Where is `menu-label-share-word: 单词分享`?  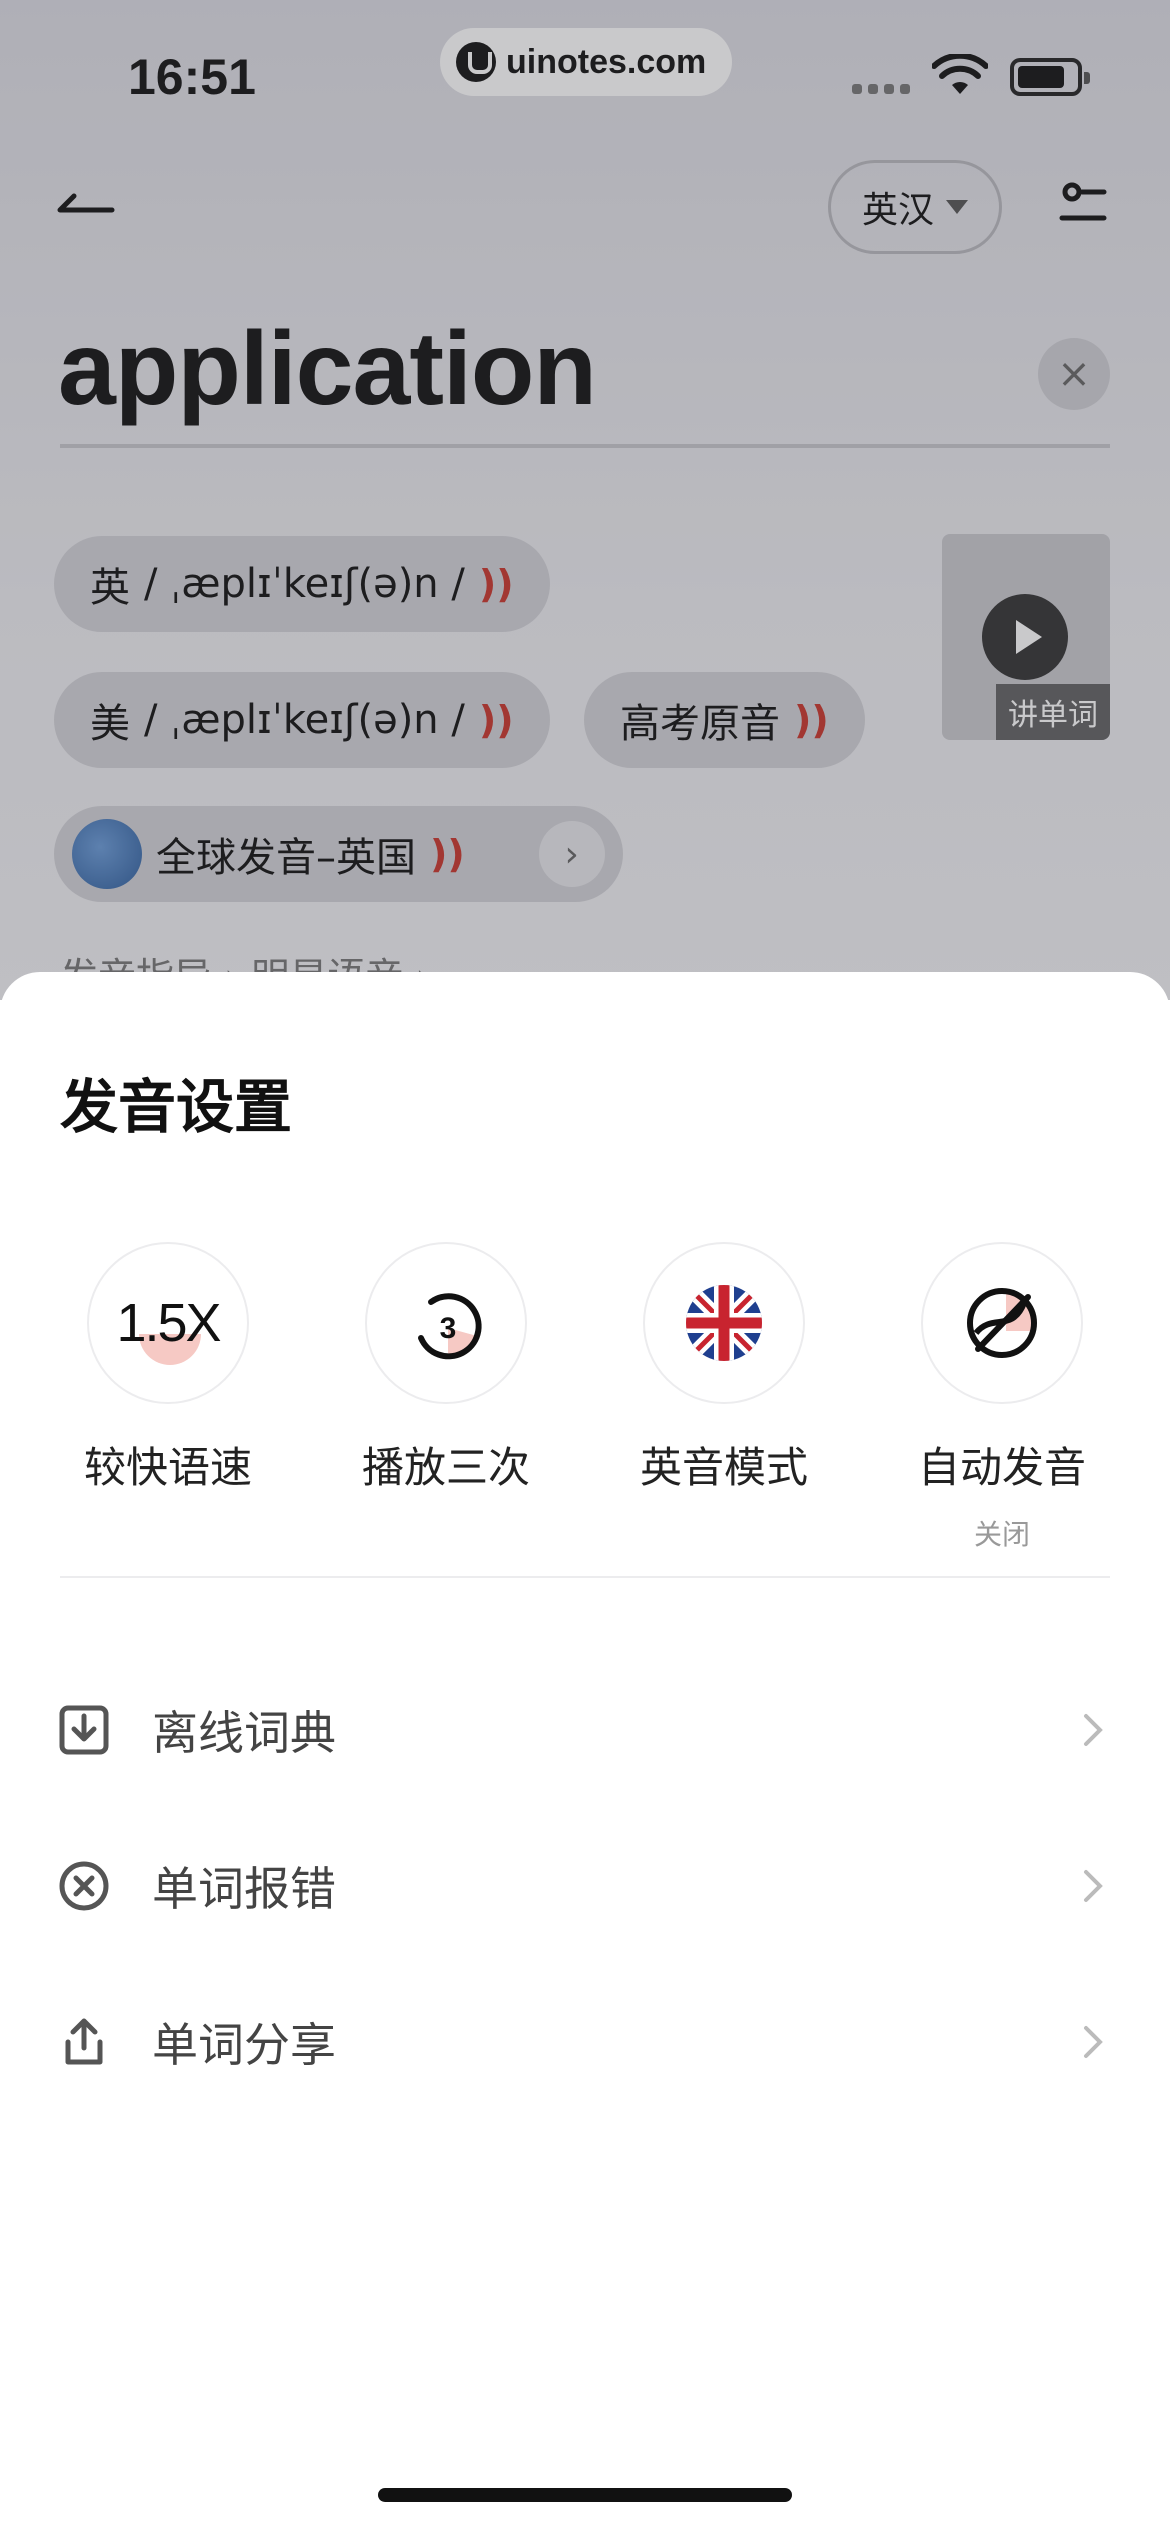
menu-label-share-word: 单词分享 is located at coordinates (244, 2045).